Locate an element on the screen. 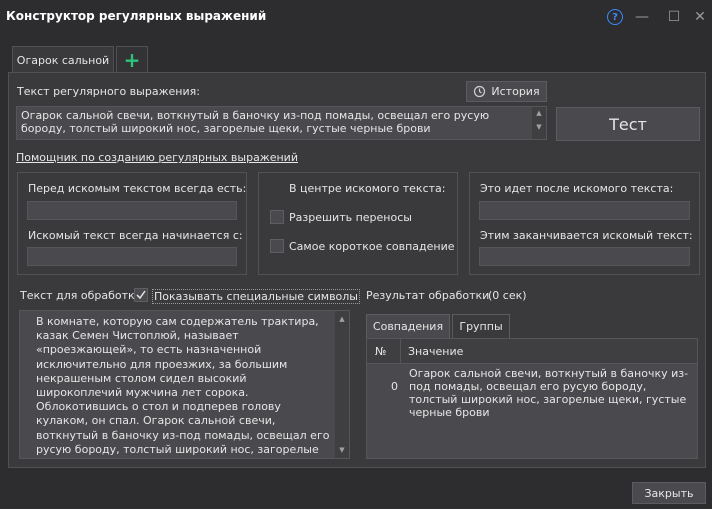 The image size is (712, 509). history-icon is located at coordinates (480, 91).